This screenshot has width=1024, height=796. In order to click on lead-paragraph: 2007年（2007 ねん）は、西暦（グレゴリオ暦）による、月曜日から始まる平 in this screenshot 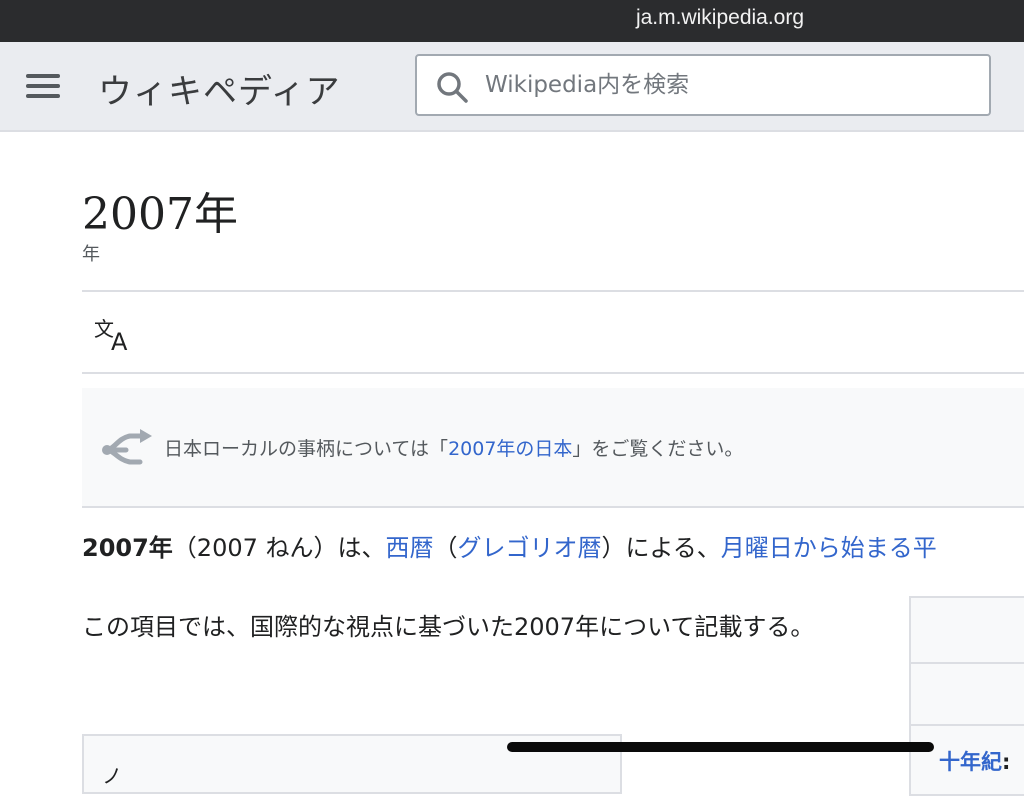, I will do `click(509, 545)`.